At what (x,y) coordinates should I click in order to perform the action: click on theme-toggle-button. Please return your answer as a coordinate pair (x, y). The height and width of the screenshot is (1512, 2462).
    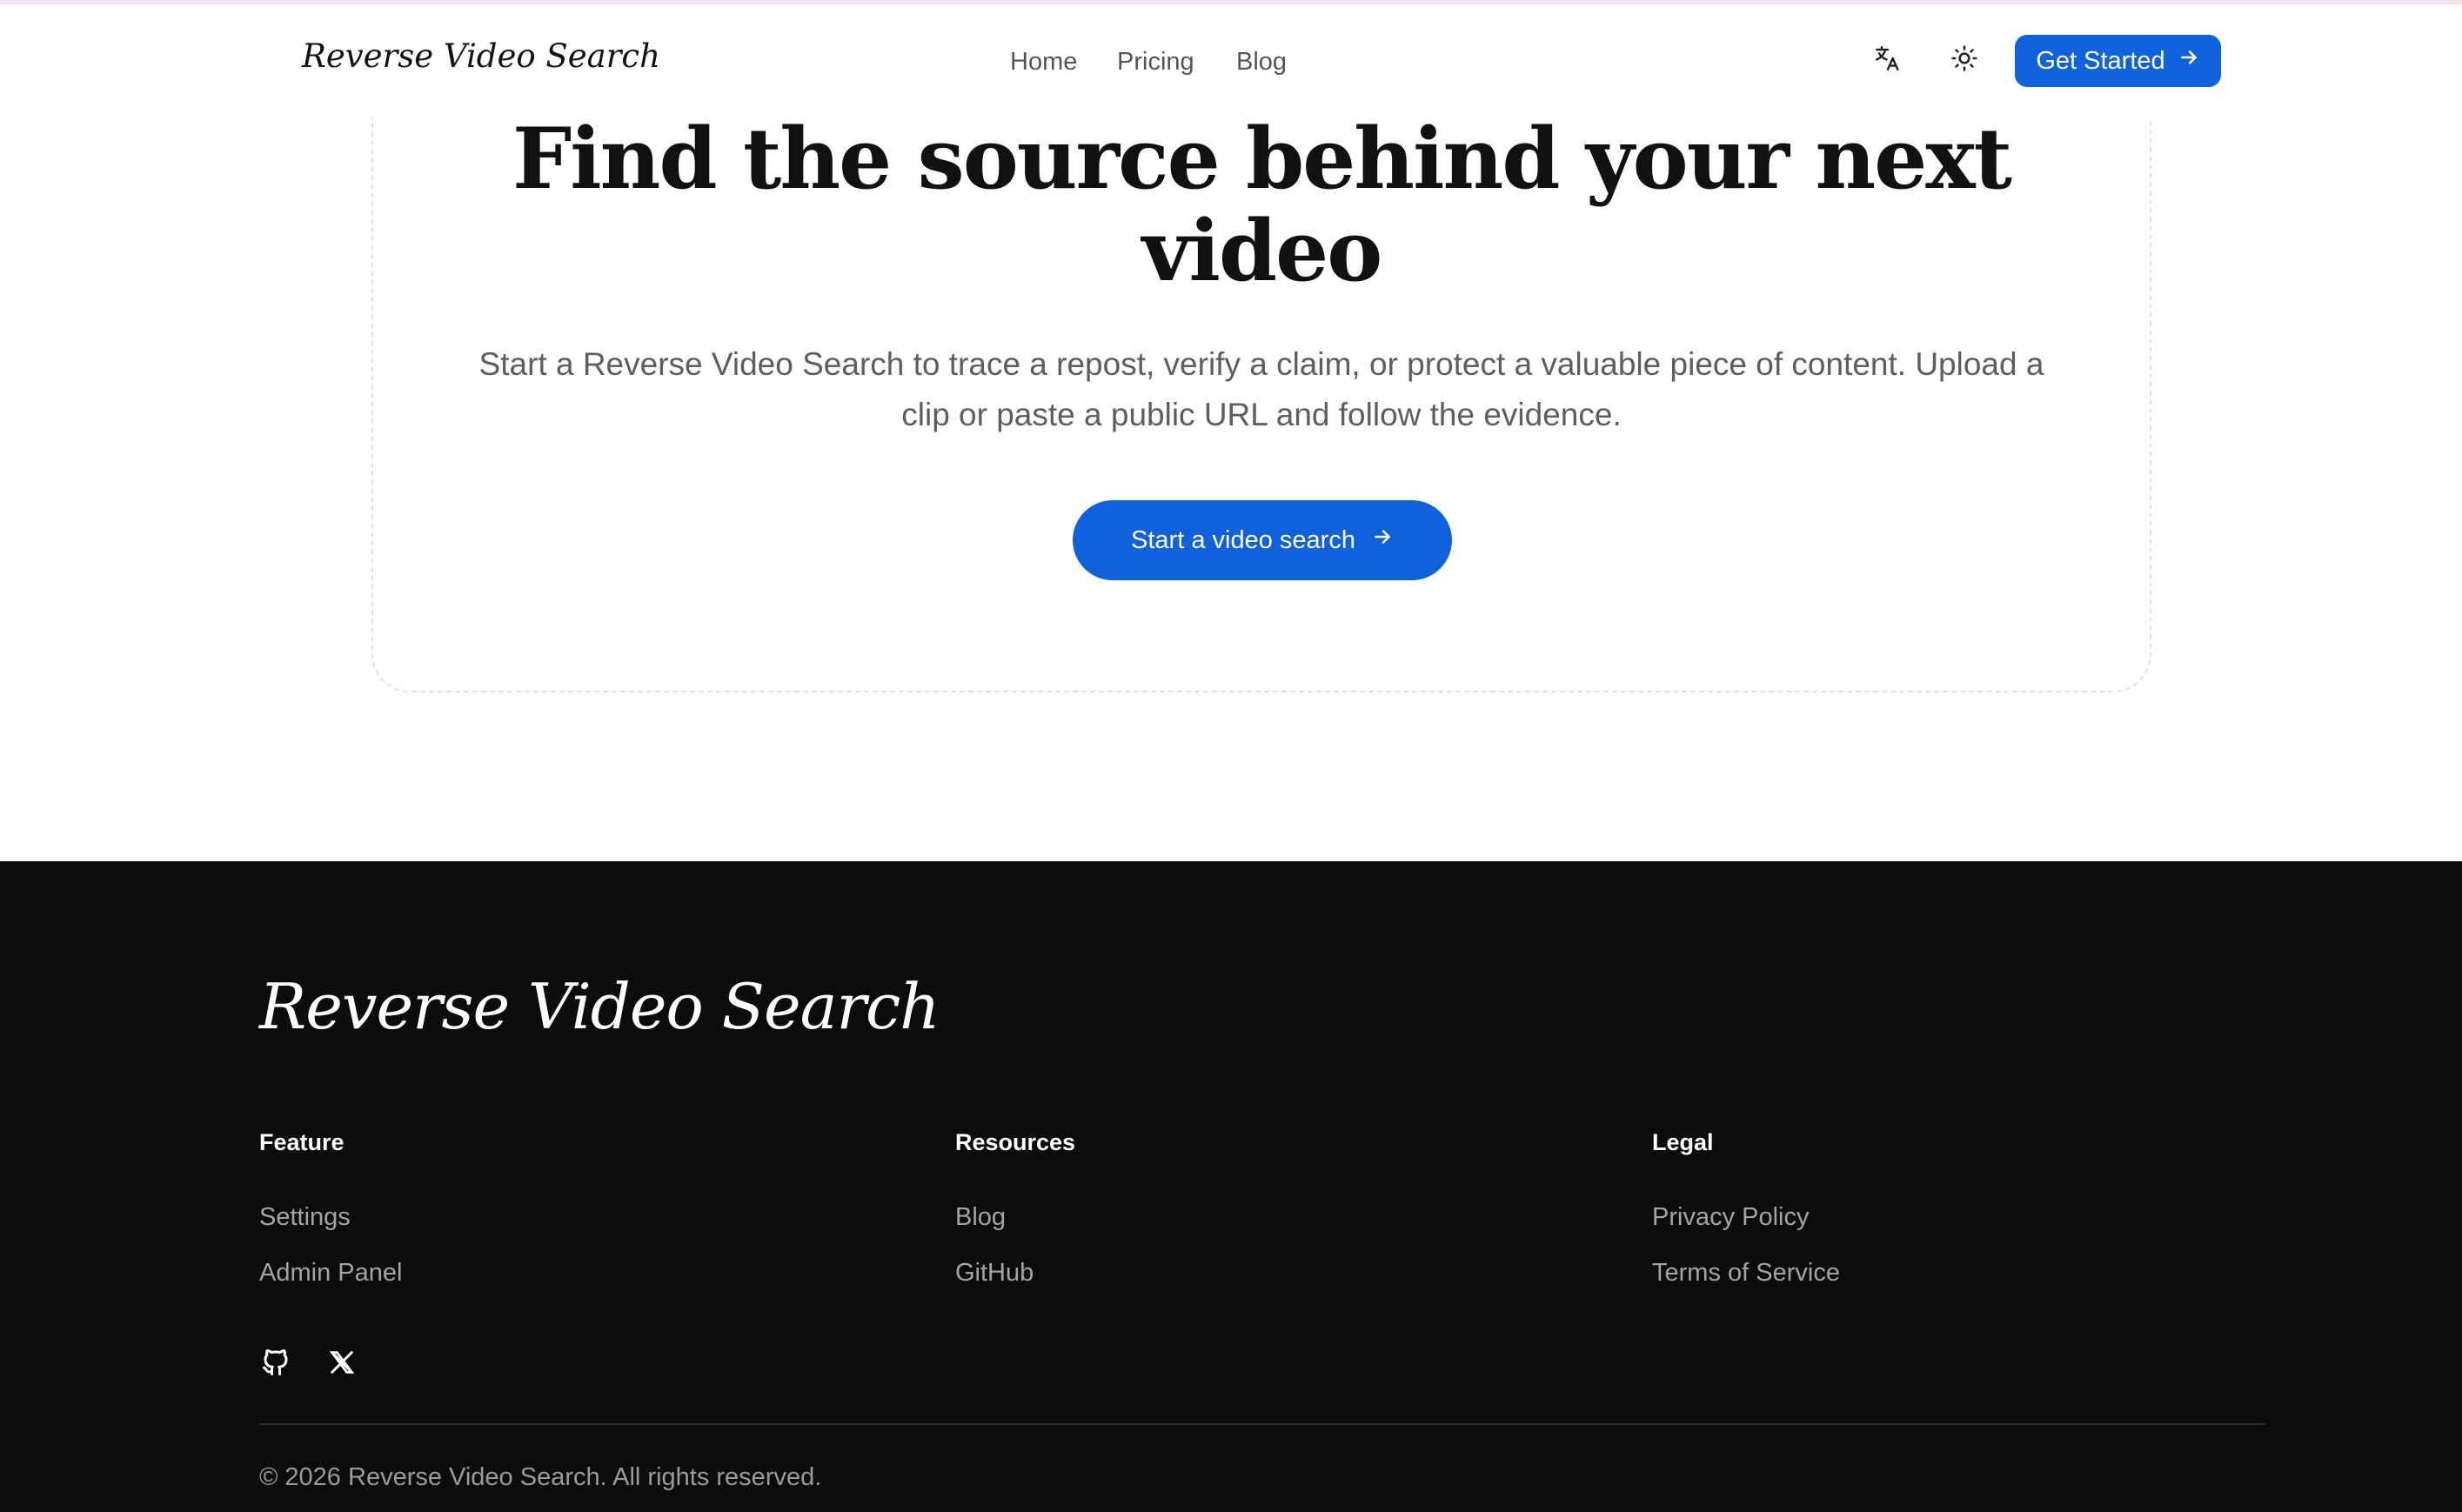
    Looking at the image, I should click on (1964, 60).